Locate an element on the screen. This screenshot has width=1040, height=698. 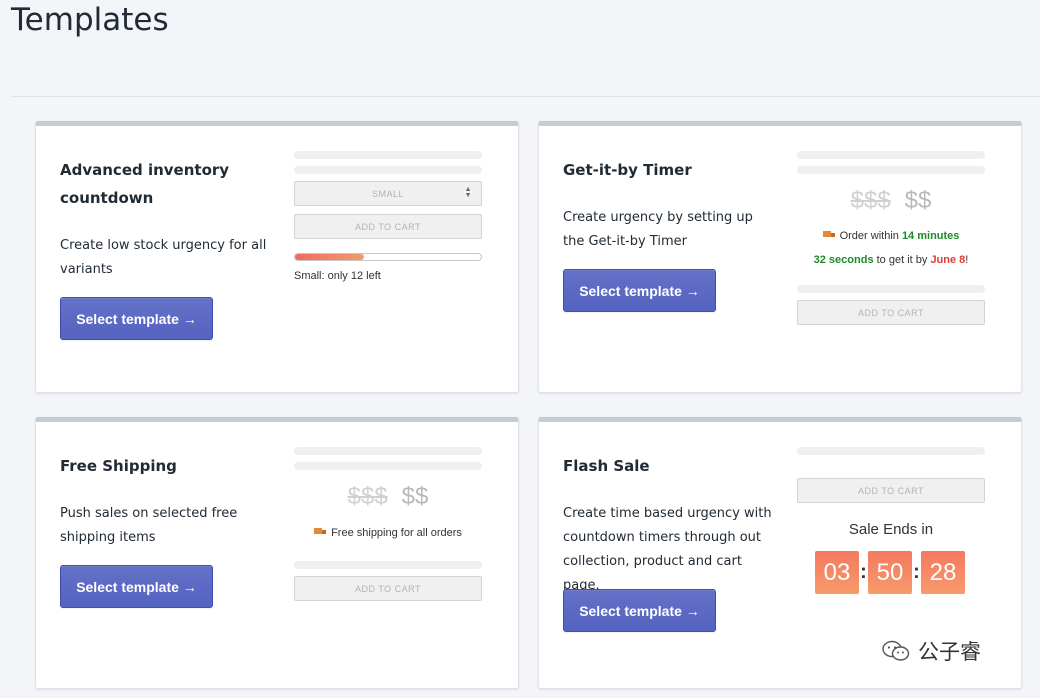
exclamation: ! is located at coordinates (967, 260).